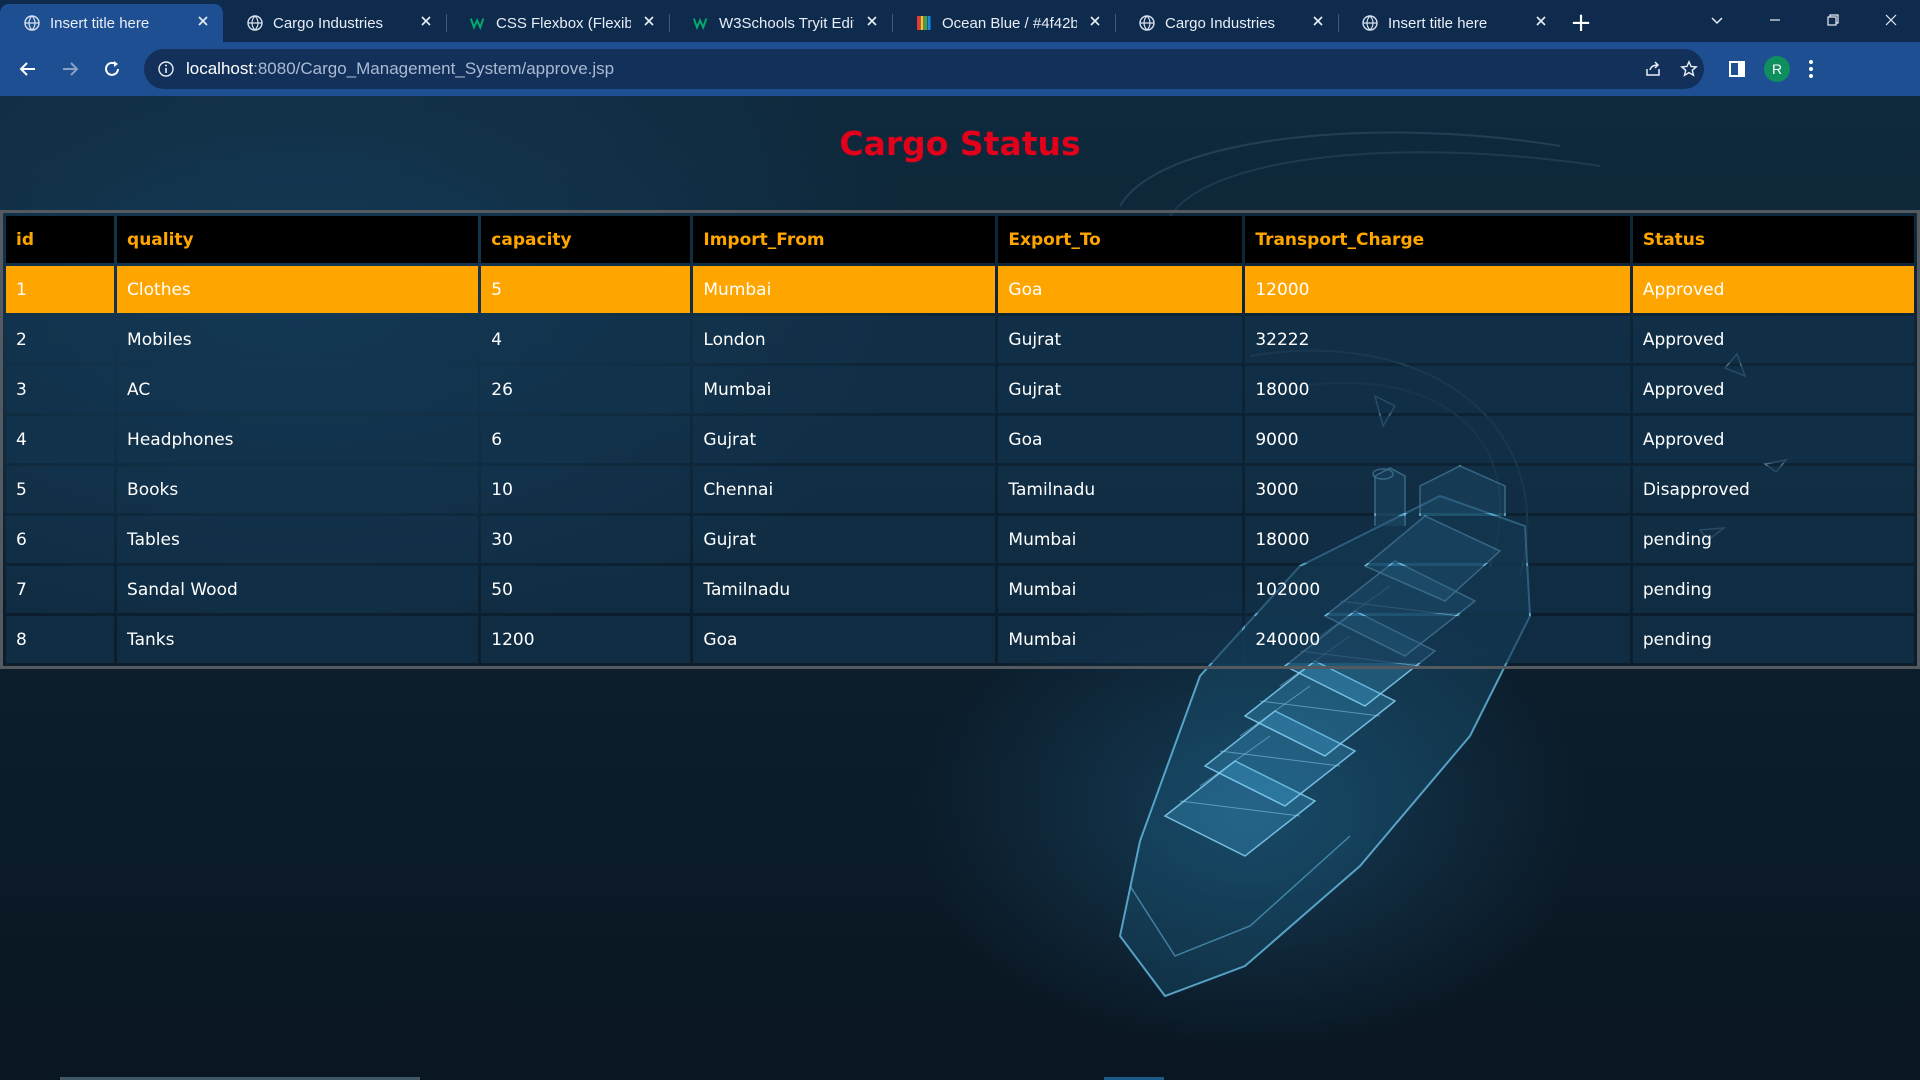 Image resolution: width=1920 pixels, height=1080 pixels. I want to click on browser-tab-6: Cargo Industries, so click(1226, 23).